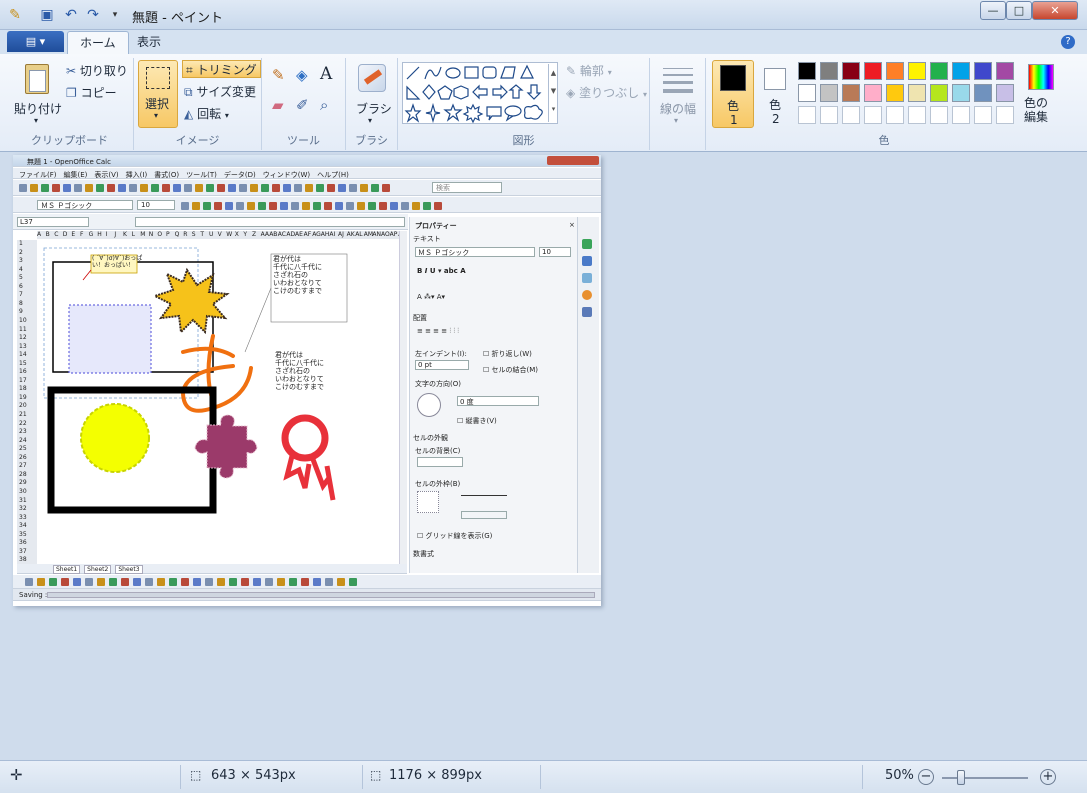  I want to click on row-header: 22, so click(23, 423).